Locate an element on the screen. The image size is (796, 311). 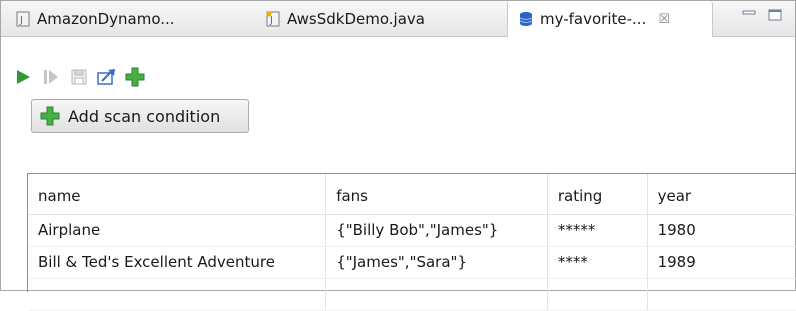
run-icon is located at coordinates (23, 77).